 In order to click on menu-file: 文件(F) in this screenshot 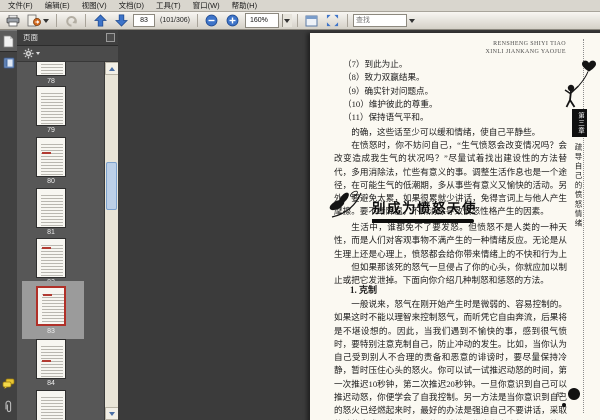, I will do `click(20, 5)`.